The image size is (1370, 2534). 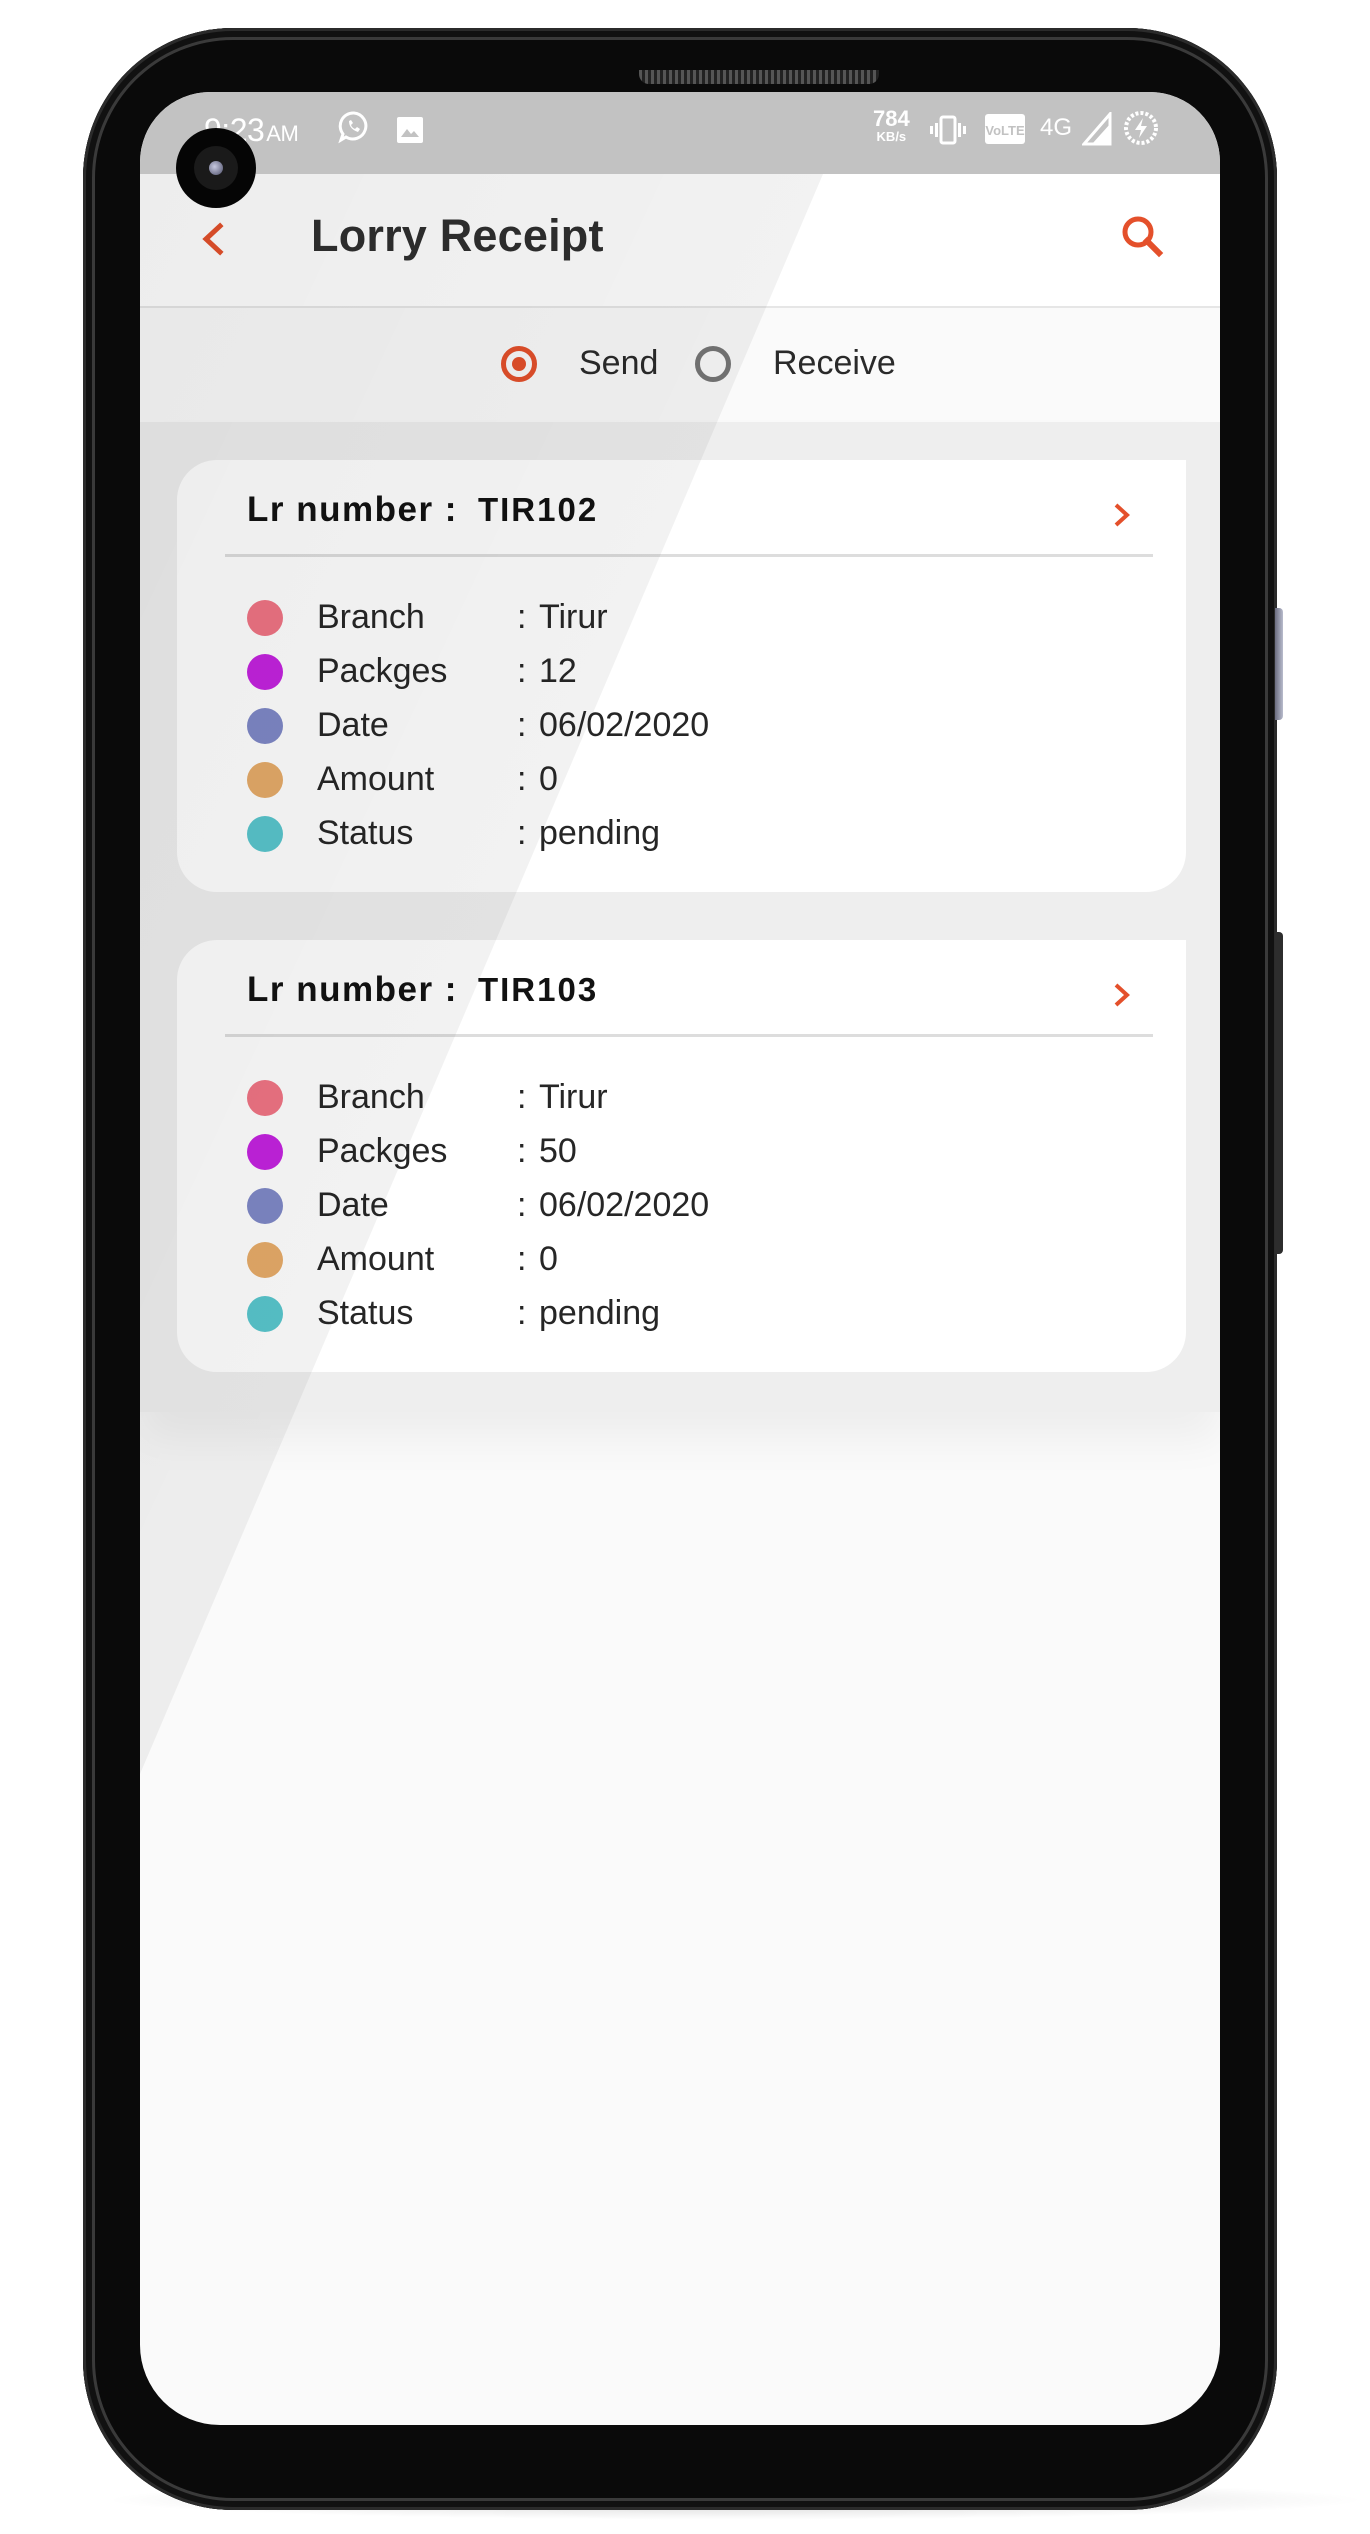 What do you see at coordinates (538, 989) in the screenshot?
I see `lr-number-value: TIR103` at bounding box center [538, 989].